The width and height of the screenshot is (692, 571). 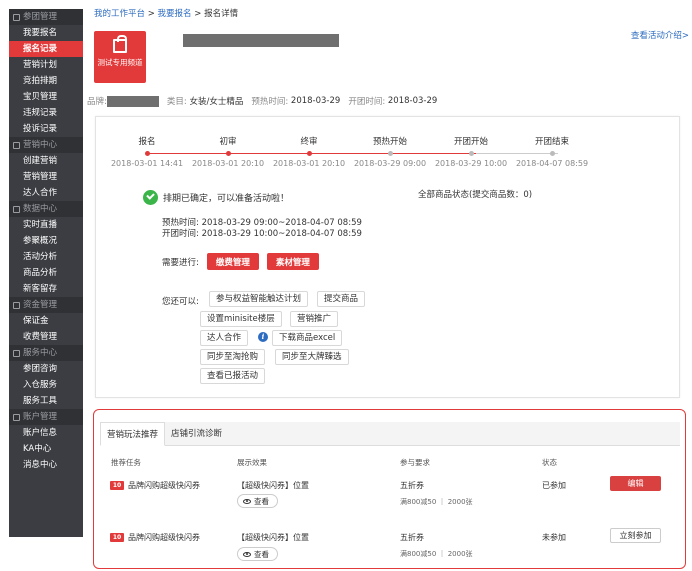 I want to click on sidebar-group-service: 服务中心, so click(x=46, y=353).